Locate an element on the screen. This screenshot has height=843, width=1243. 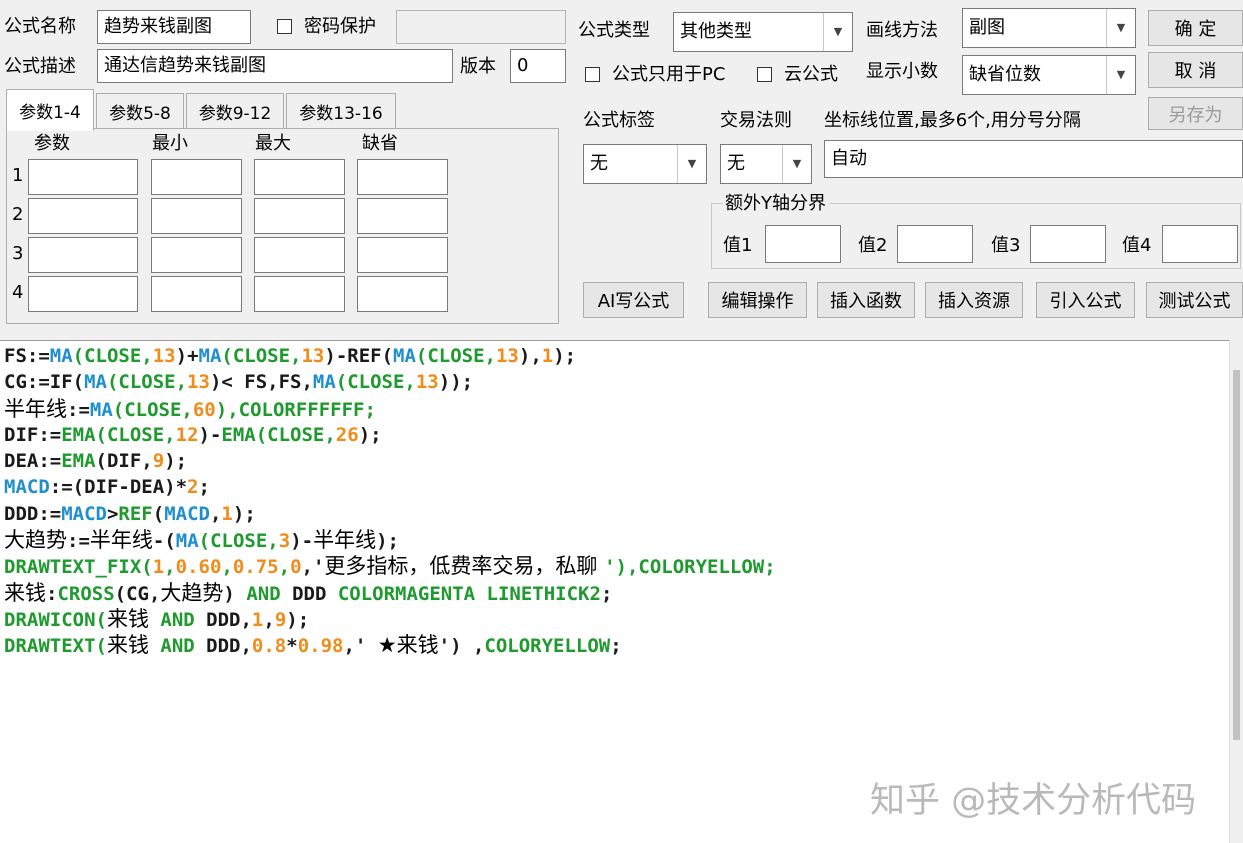
code-token: 9 is located at coordinates (280, 619).